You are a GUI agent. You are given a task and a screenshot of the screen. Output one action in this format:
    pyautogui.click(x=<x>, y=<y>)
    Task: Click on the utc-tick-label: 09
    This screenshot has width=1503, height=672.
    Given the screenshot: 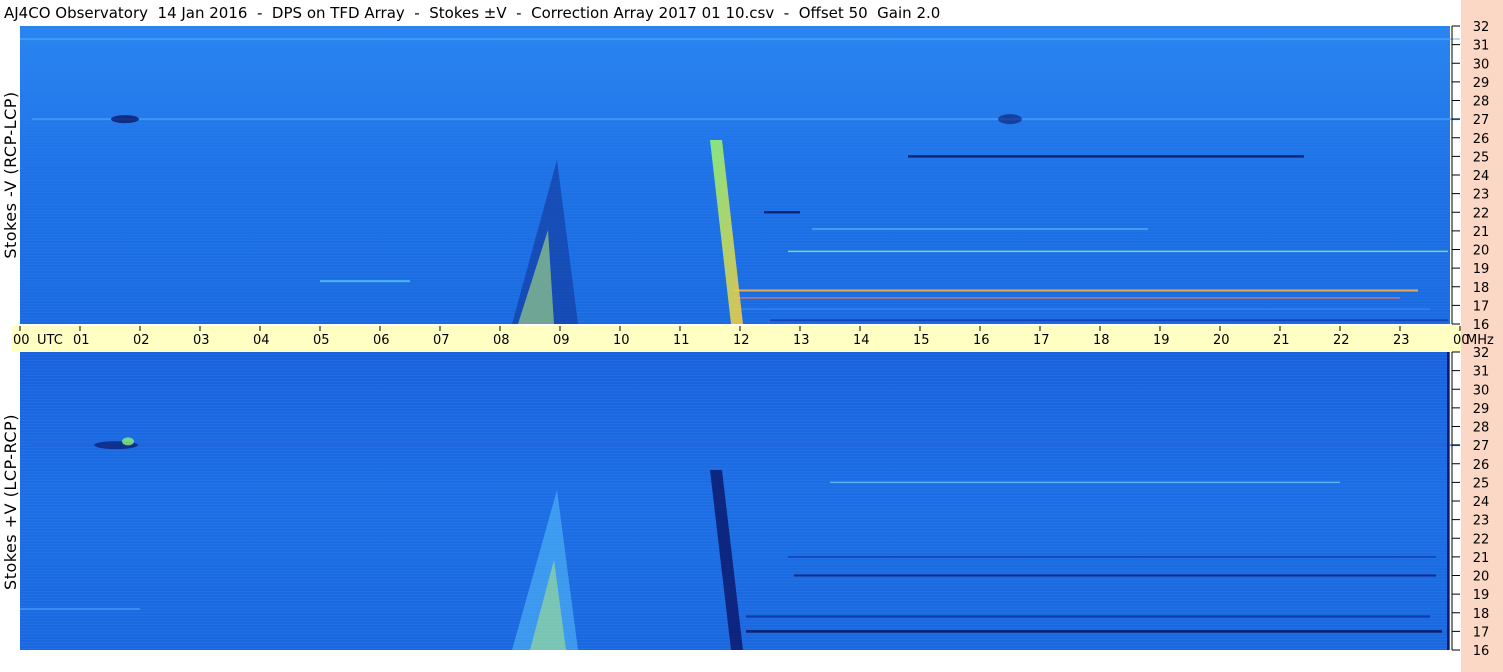 What is the action you would take?
    pyautogui.click(x=561, y=340)
    